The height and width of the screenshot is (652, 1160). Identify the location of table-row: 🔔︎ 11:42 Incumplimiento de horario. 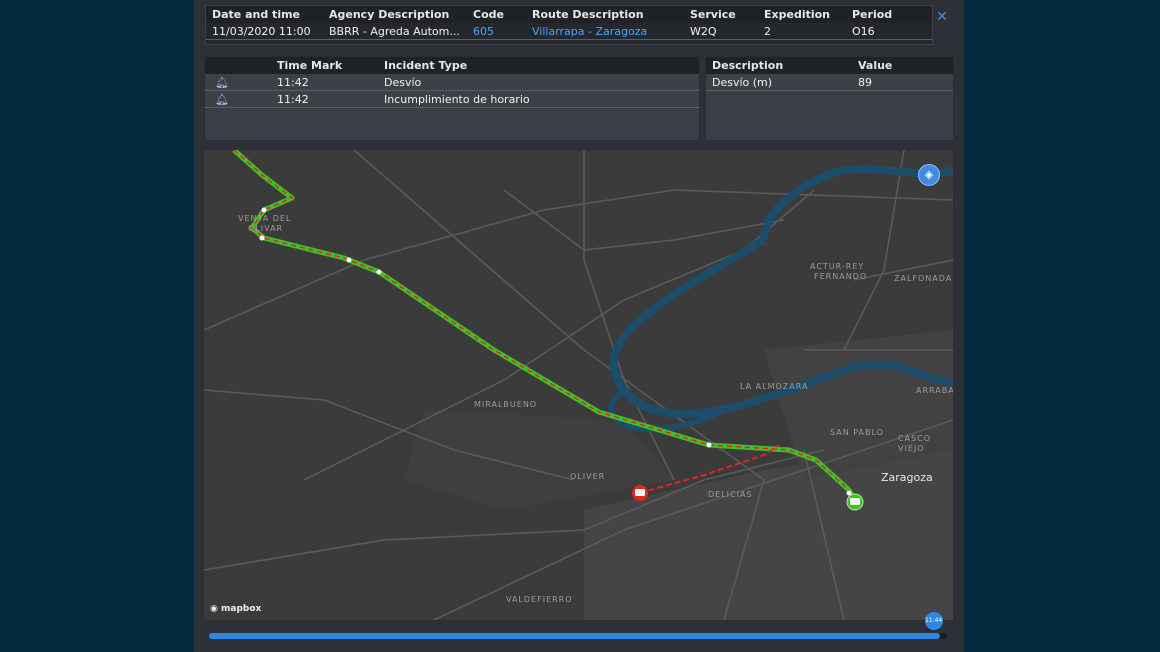
(452, 99).